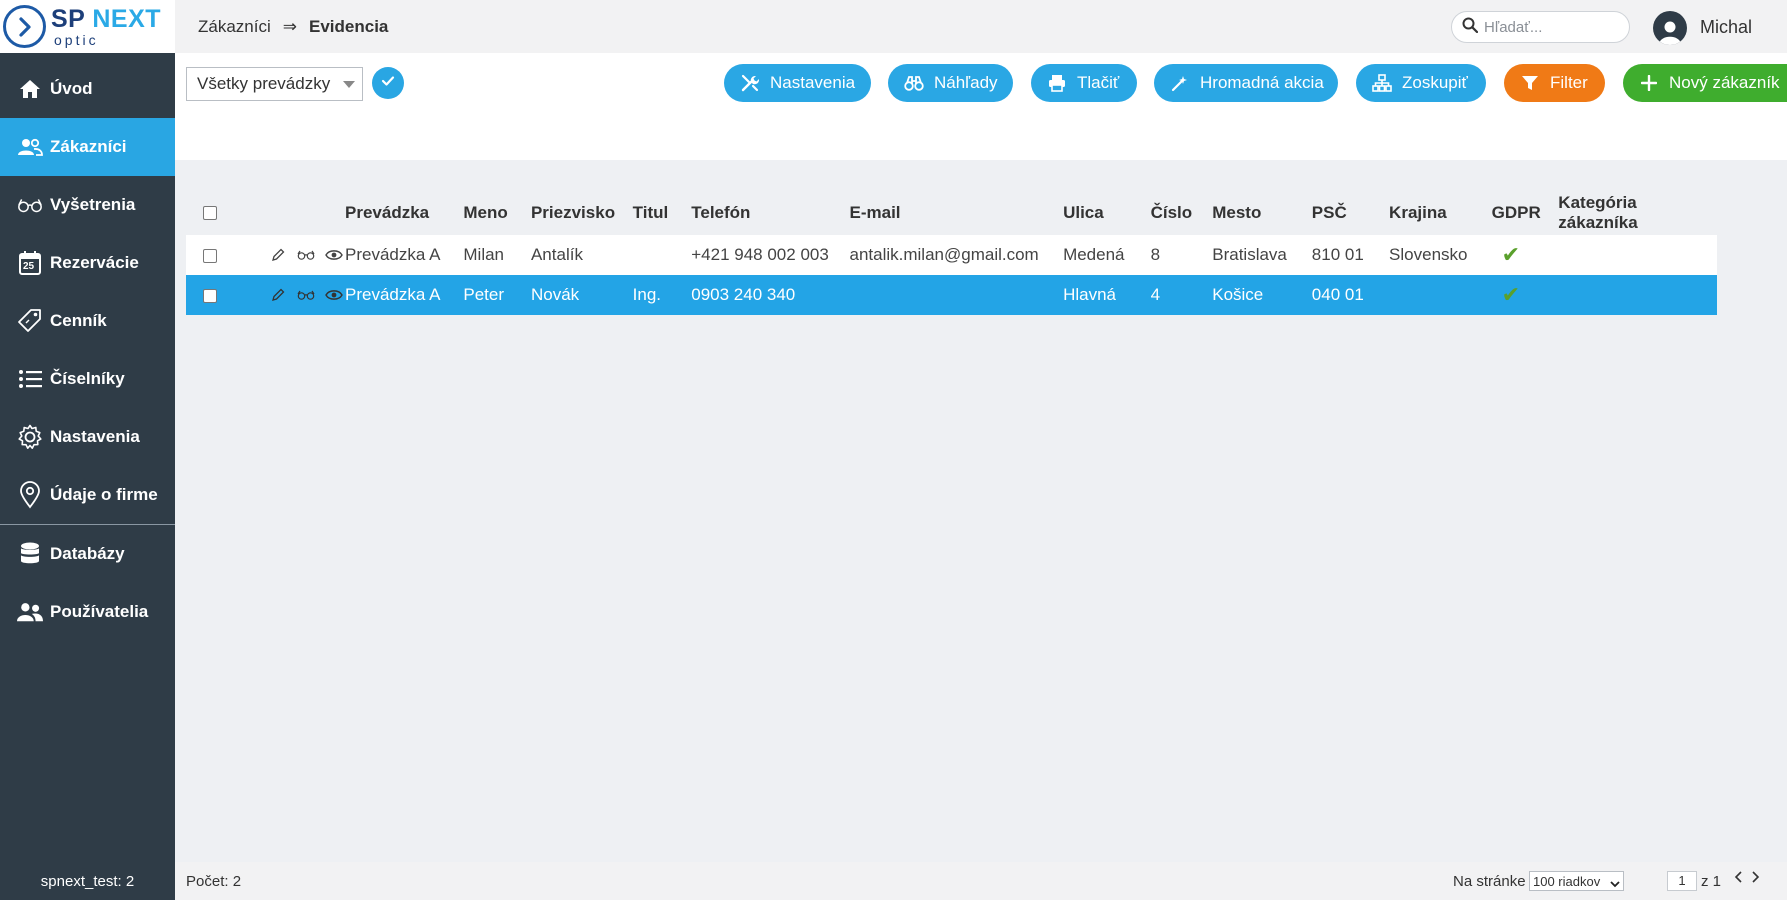 This screenshot has height=900, width=1787. I want to click on sidebar-item-pouzivatelia: Používatelia, so click(87, 612).